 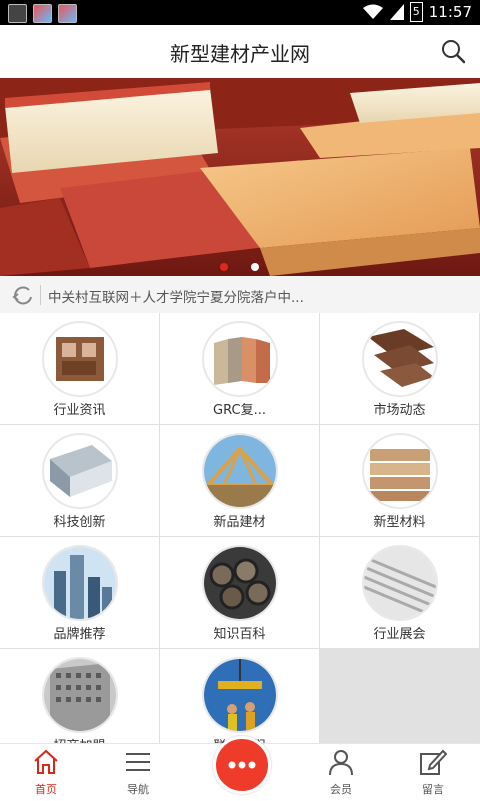 I want to click on tab-home: 首页, so click(x=46, y=772).